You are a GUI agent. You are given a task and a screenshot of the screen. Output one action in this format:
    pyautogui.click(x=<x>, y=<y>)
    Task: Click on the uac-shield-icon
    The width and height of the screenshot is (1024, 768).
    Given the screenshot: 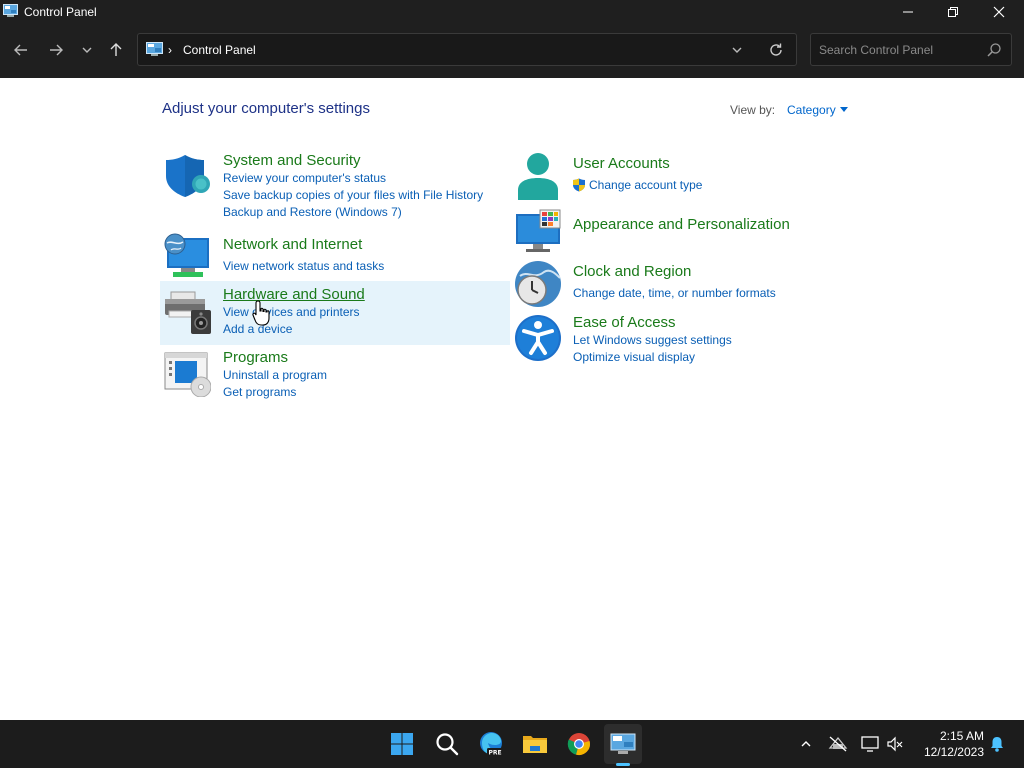 What is the action you would take?
    pyautogui.click(x=579, y=185)
    